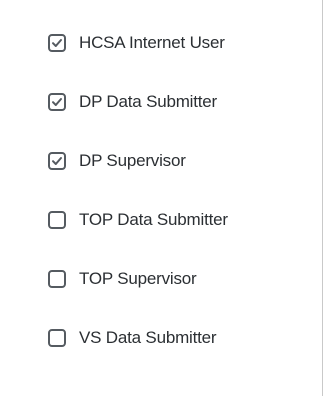 Image resolution: width=330 pixels, height=396 pixels. I want to click on role-label: TOP Supervisor, so click(138, 278).